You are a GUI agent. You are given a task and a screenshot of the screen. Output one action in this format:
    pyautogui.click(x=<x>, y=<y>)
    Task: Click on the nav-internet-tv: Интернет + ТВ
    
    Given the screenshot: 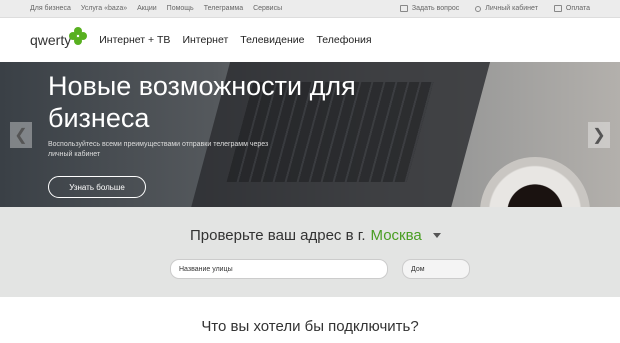 What is the action you would take?
    pyautogui.click(x=134, y=40)
    